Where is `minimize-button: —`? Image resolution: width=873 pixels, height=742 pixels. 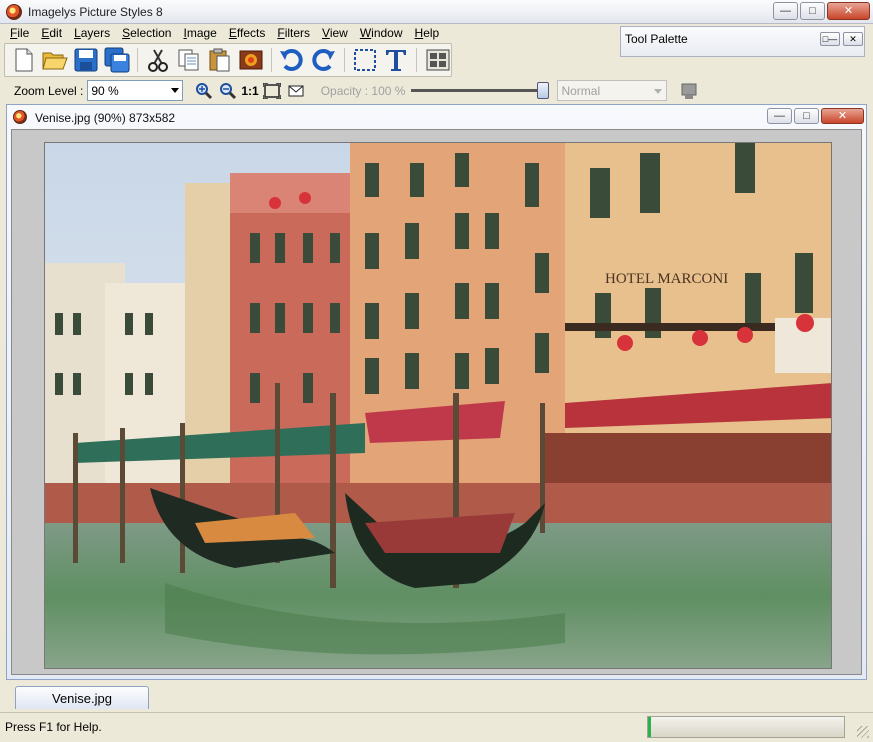
minimize-button: — is located at coordinates (785, 11).